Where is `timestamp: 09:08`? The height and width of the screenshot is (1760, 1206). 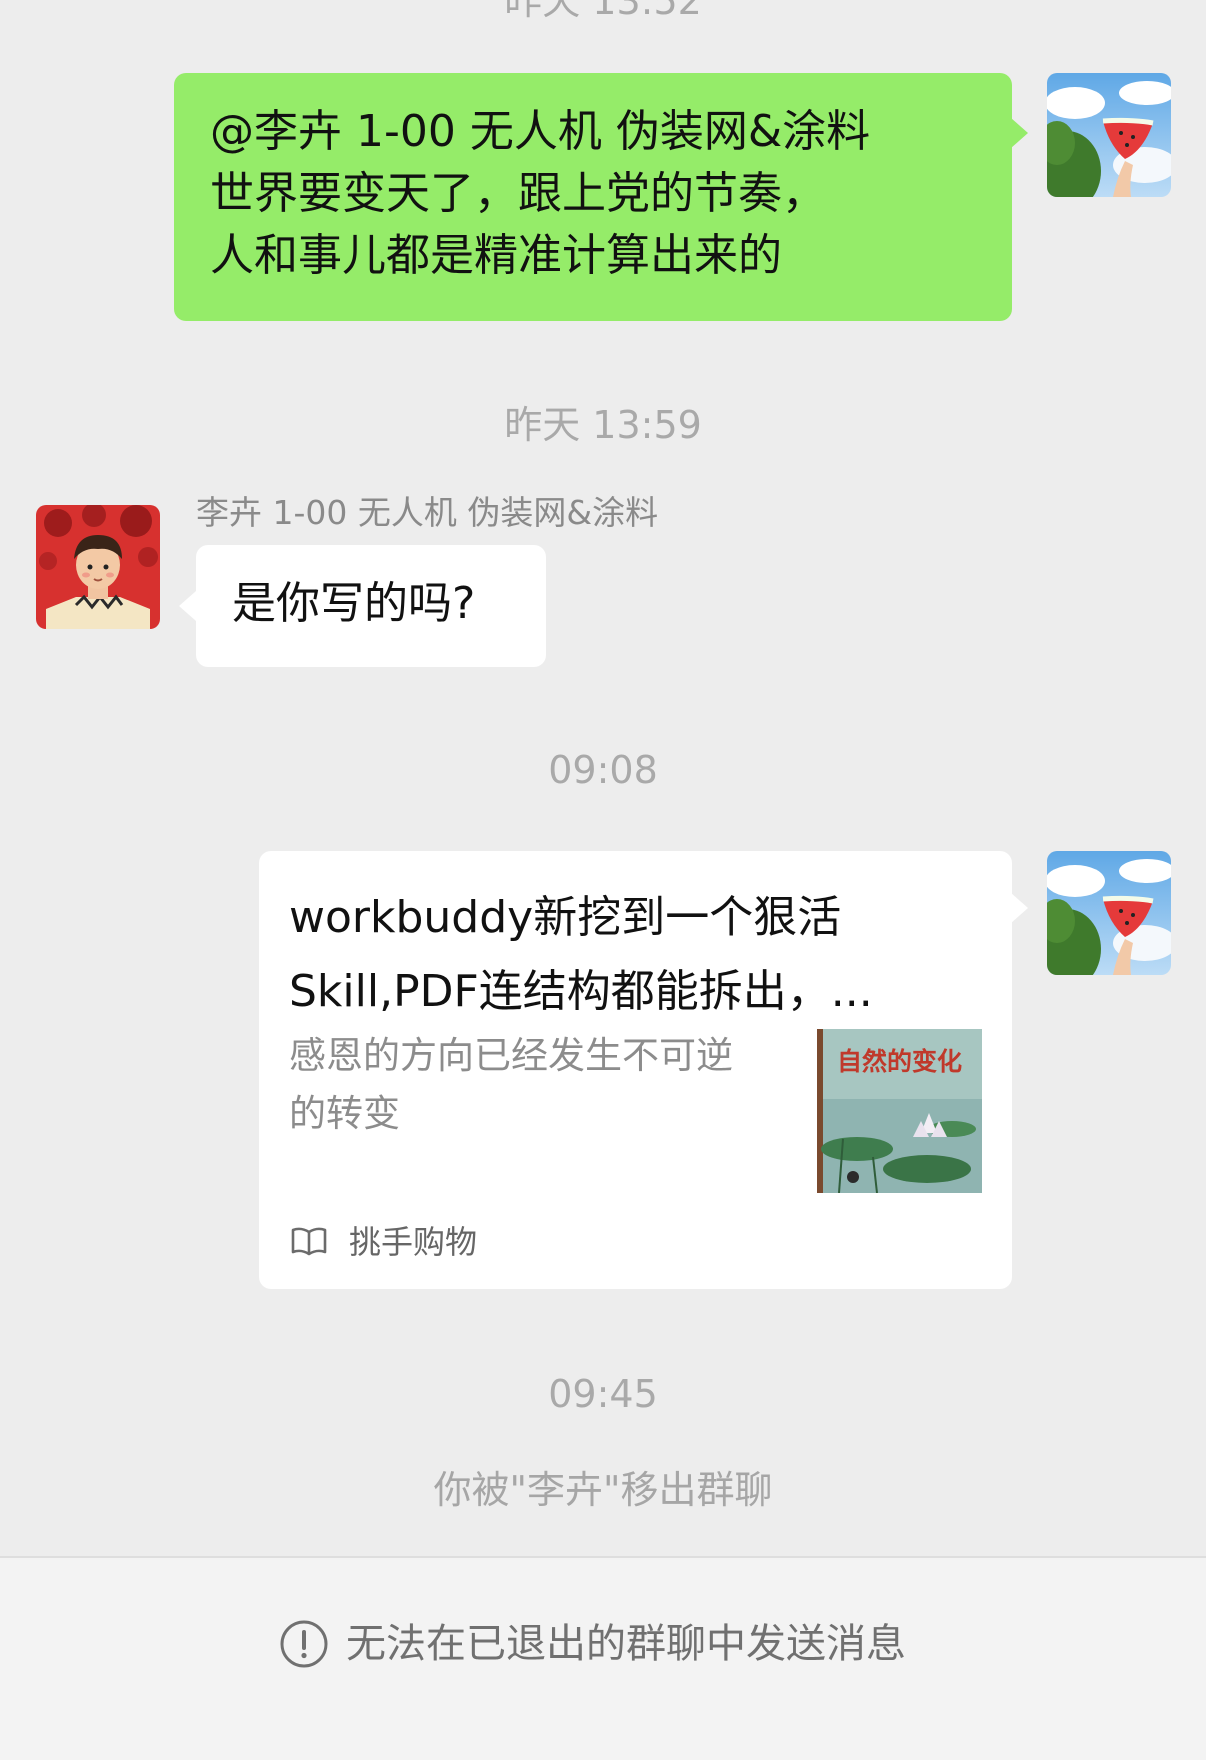
timestamp: 09:08 is located at coordinates (603, 770).